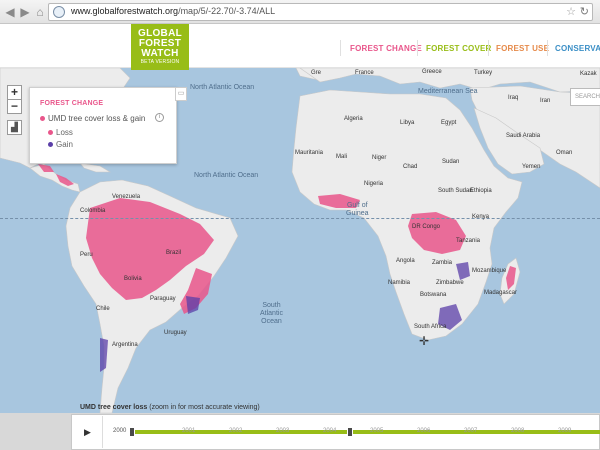 Image resolution: width=600 pixels, height=450 pixels. I want to click on country-label: Kenya, so click(481, 217).